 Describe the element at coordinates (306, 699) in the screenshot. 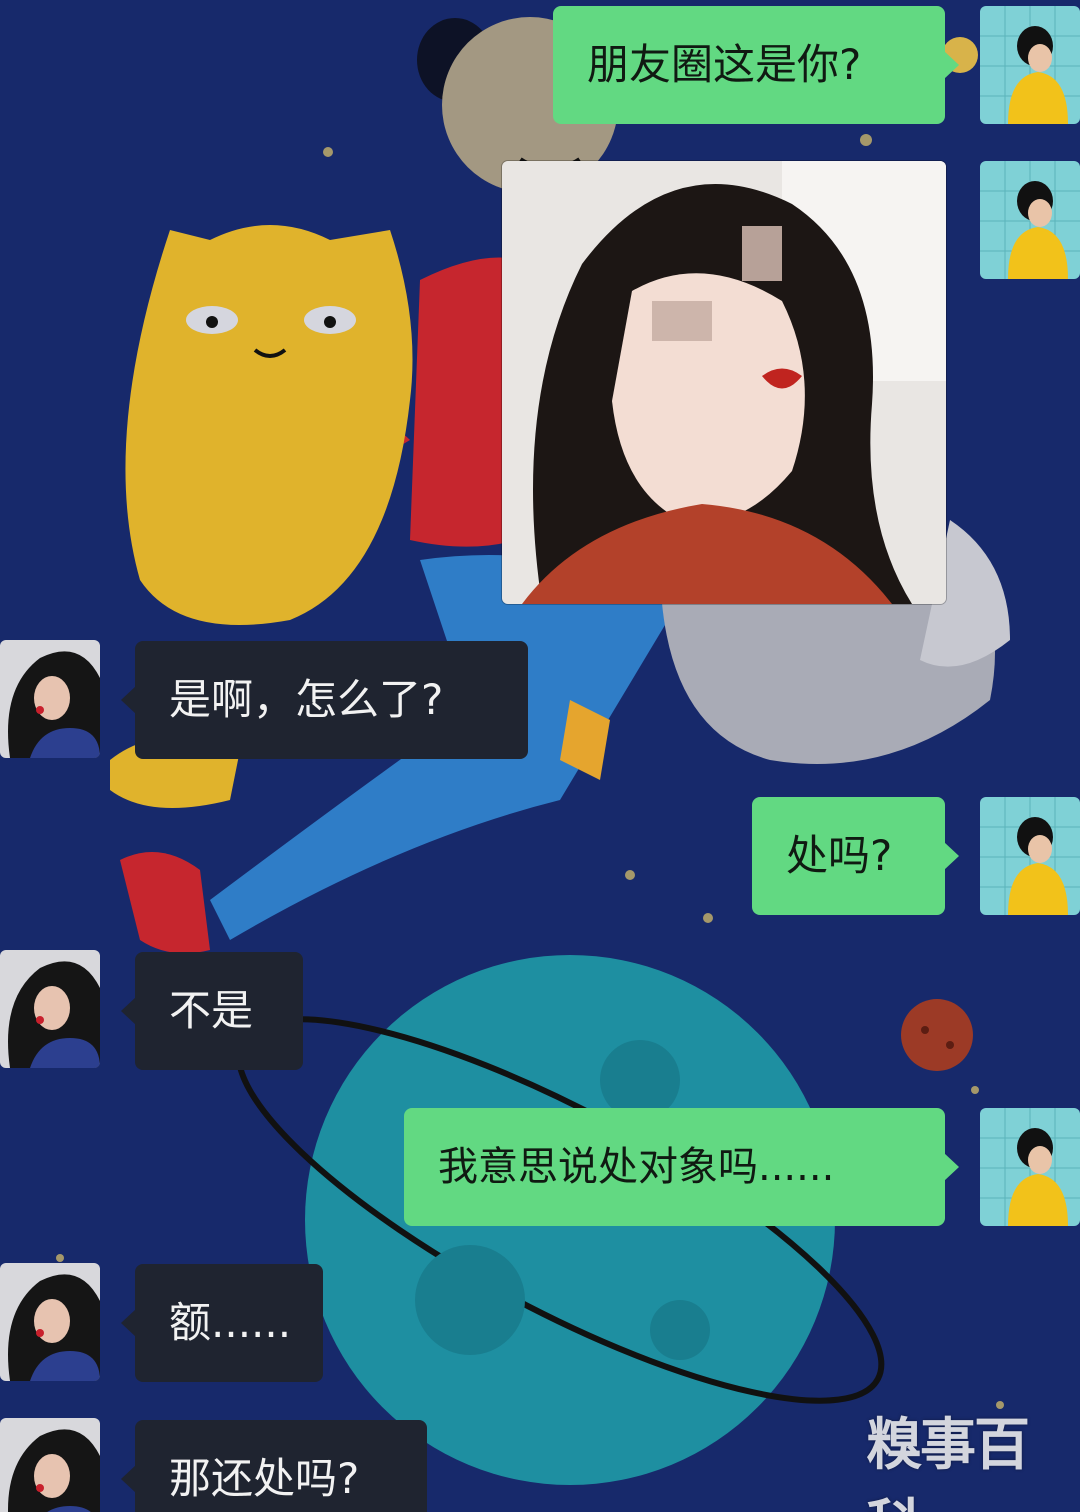

I see `message-text: 是啊，怎么了?` at that location.